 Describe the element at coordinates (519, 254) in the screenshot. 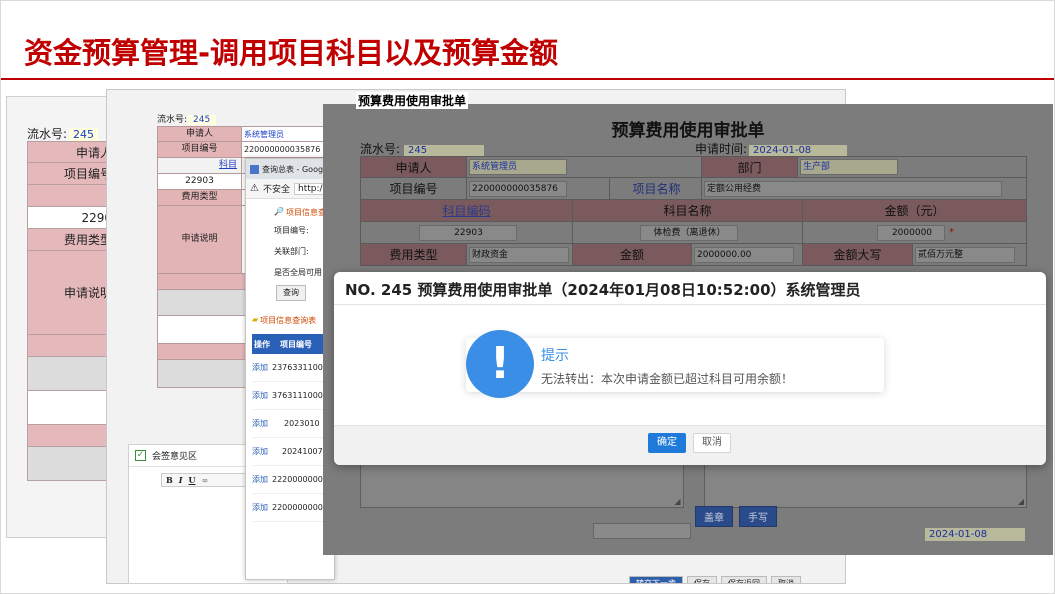

I see `expense-type-select: 财政资金` at that location.